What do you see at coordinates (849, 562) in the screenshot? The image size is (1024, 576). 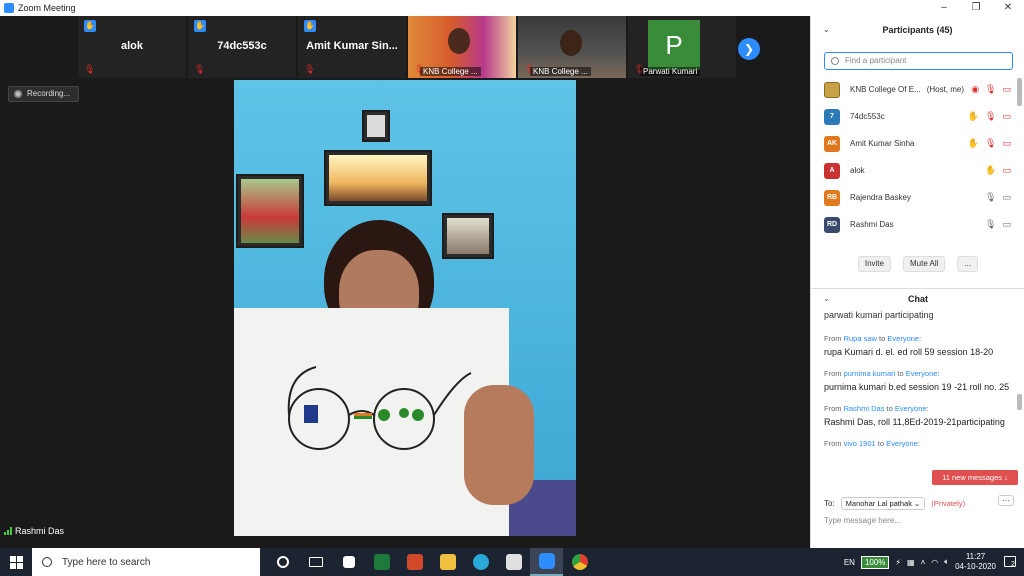 I see `language-indicator: EN` at bounding box center [849, 562].